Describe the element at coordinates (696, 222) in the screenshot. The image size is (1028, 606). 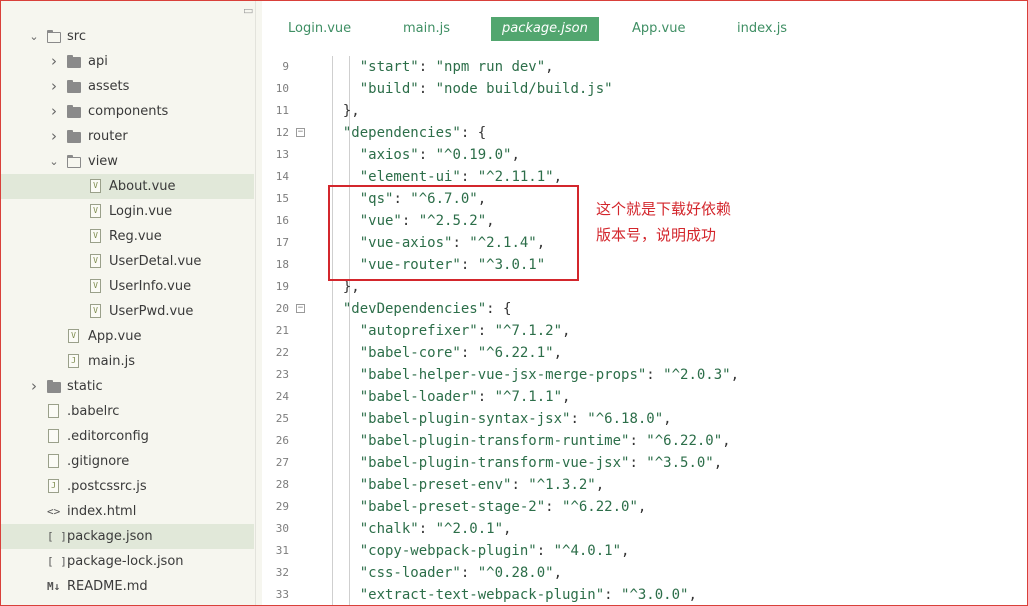
I see `annotation-note: 这个就是下载好依赖 版本号，说明成功` at that location.